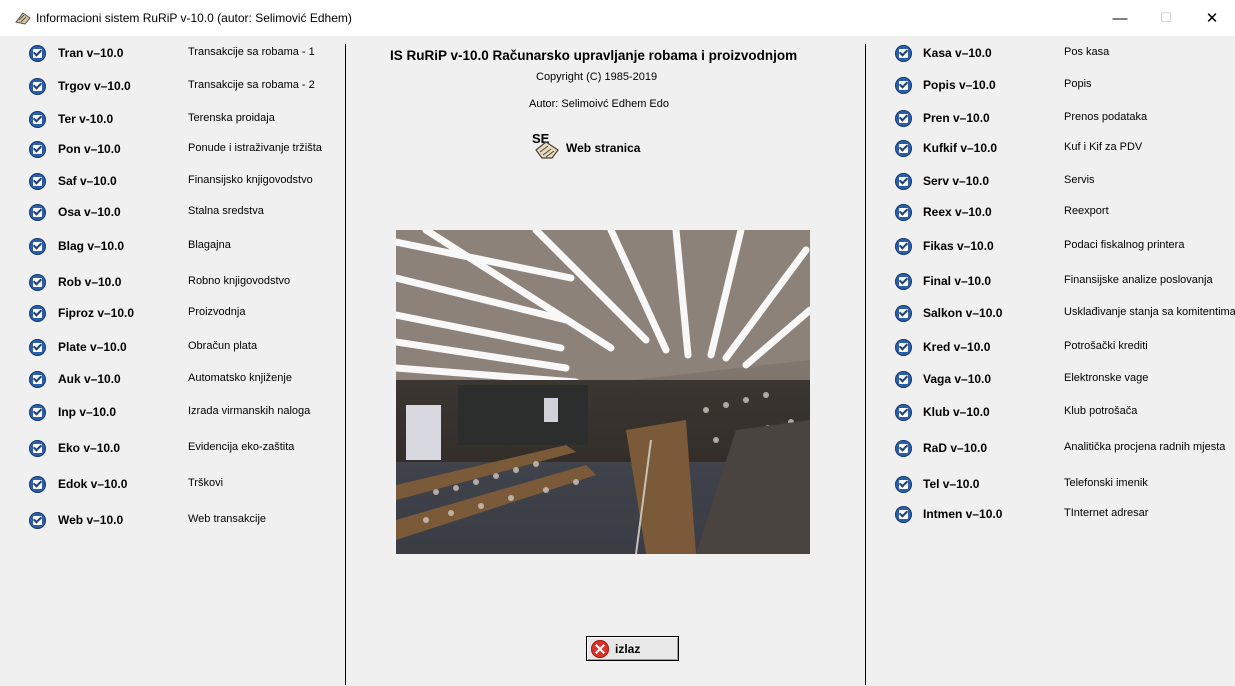  Describe the element at coordinates (250, 180) in the screenshot. I see `module-description: Finansijsko knjigovodstvo` at that location.